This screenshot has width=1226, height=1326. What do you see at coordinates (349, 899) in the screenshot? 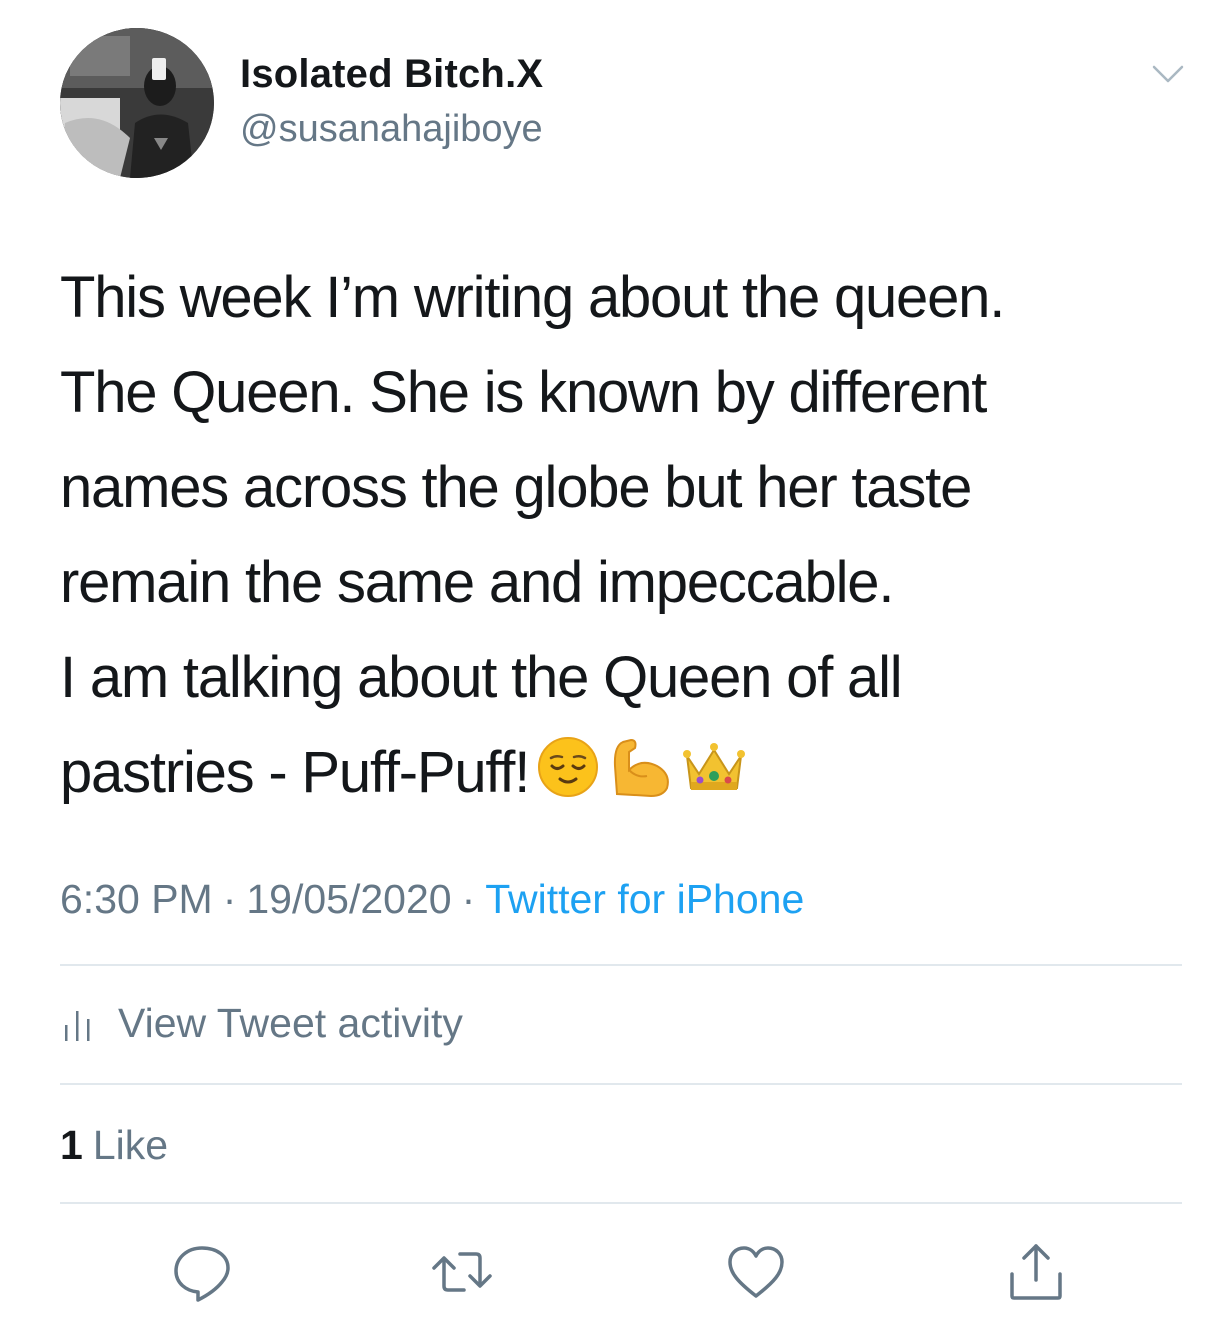
I see `tweet-date: 19/05/2020` at bounding box center [349, 899].